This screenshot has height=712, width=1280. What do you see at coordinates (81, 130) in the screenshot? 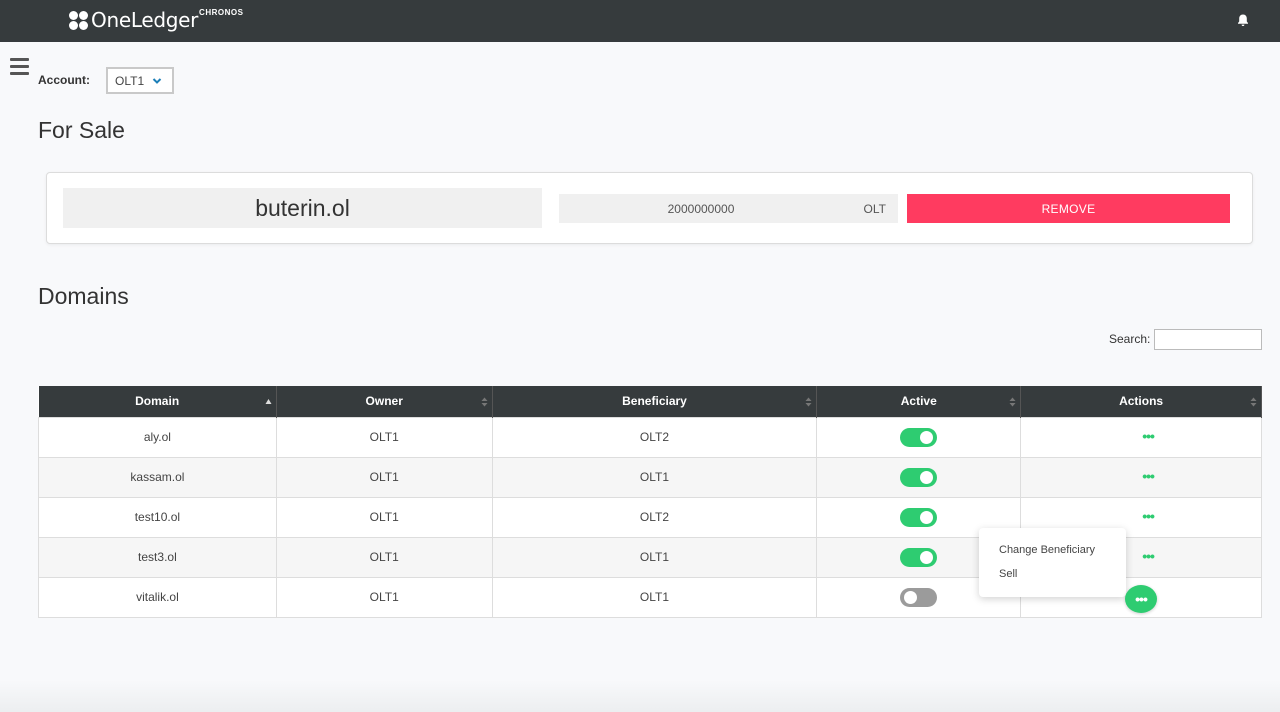
I see `for-sale-title: For Sale` at bounding box center [81, 130].